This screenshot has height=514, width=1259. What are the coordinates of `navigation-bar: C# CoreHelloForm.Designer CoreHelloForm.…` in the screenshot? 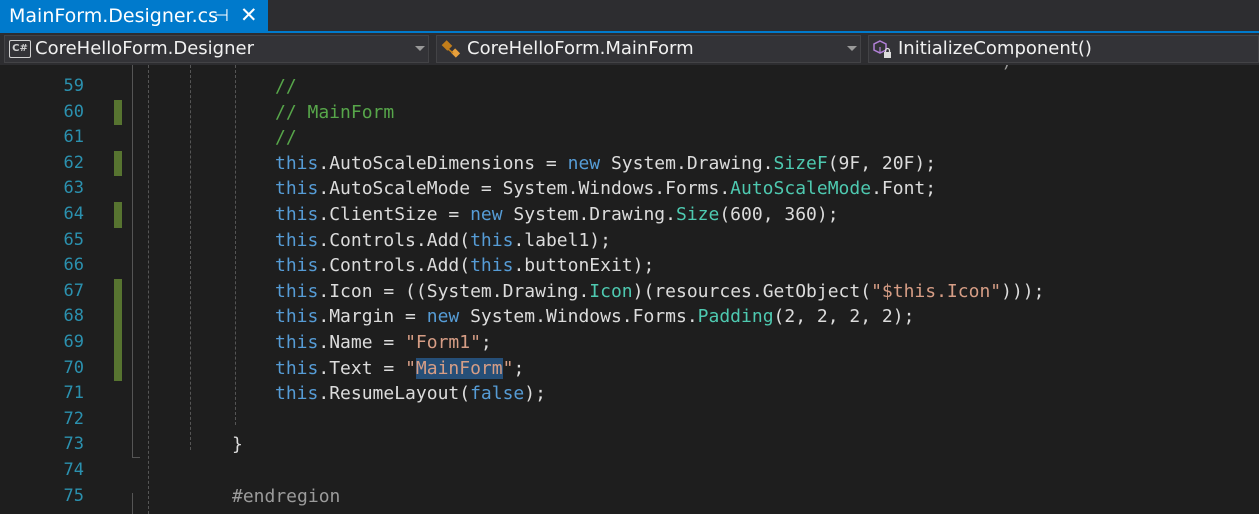 It's located at (629, 49).